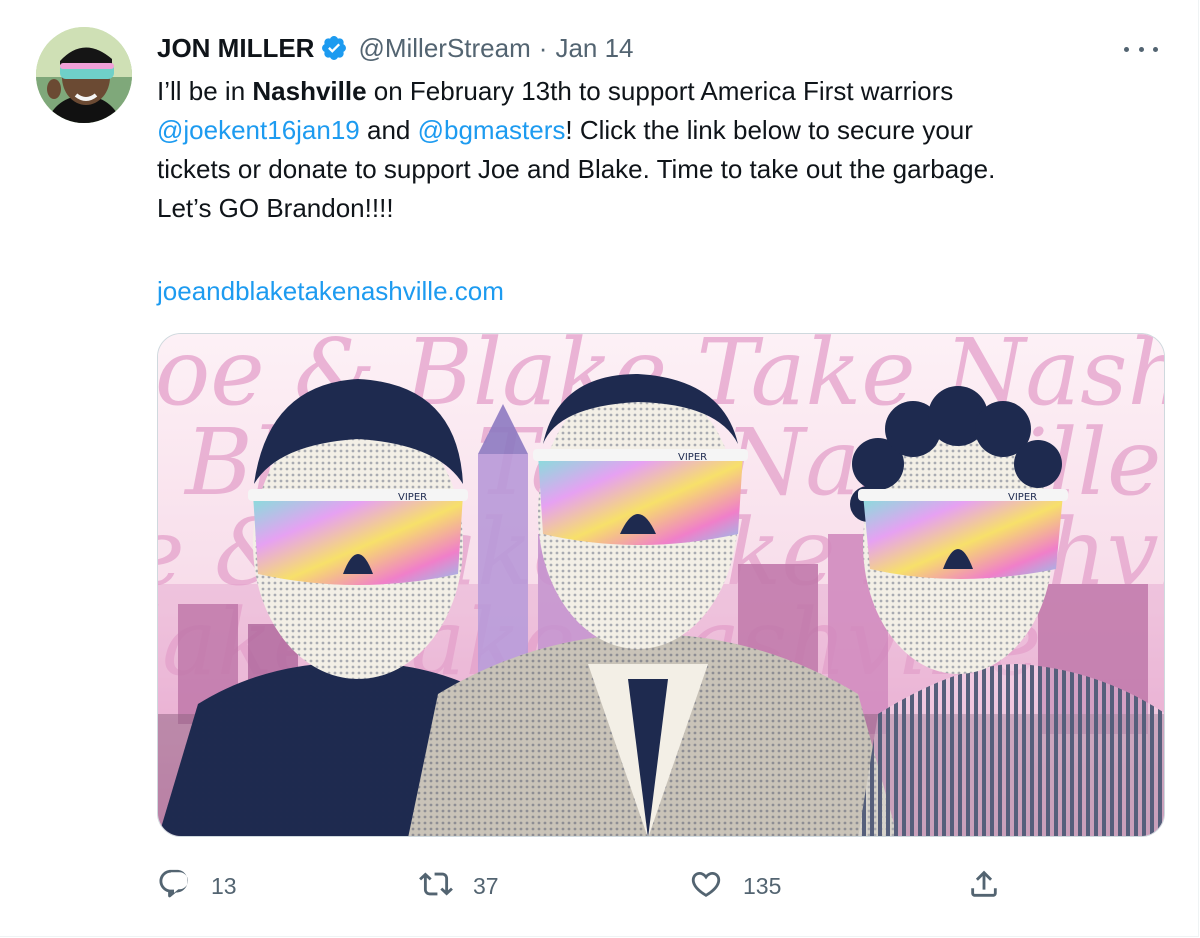 The height and width of the screenshot is (938, 1200). Describe the element at coordinates (486, 885) in the screenshot. I see `retweet-count: 37` at that location.